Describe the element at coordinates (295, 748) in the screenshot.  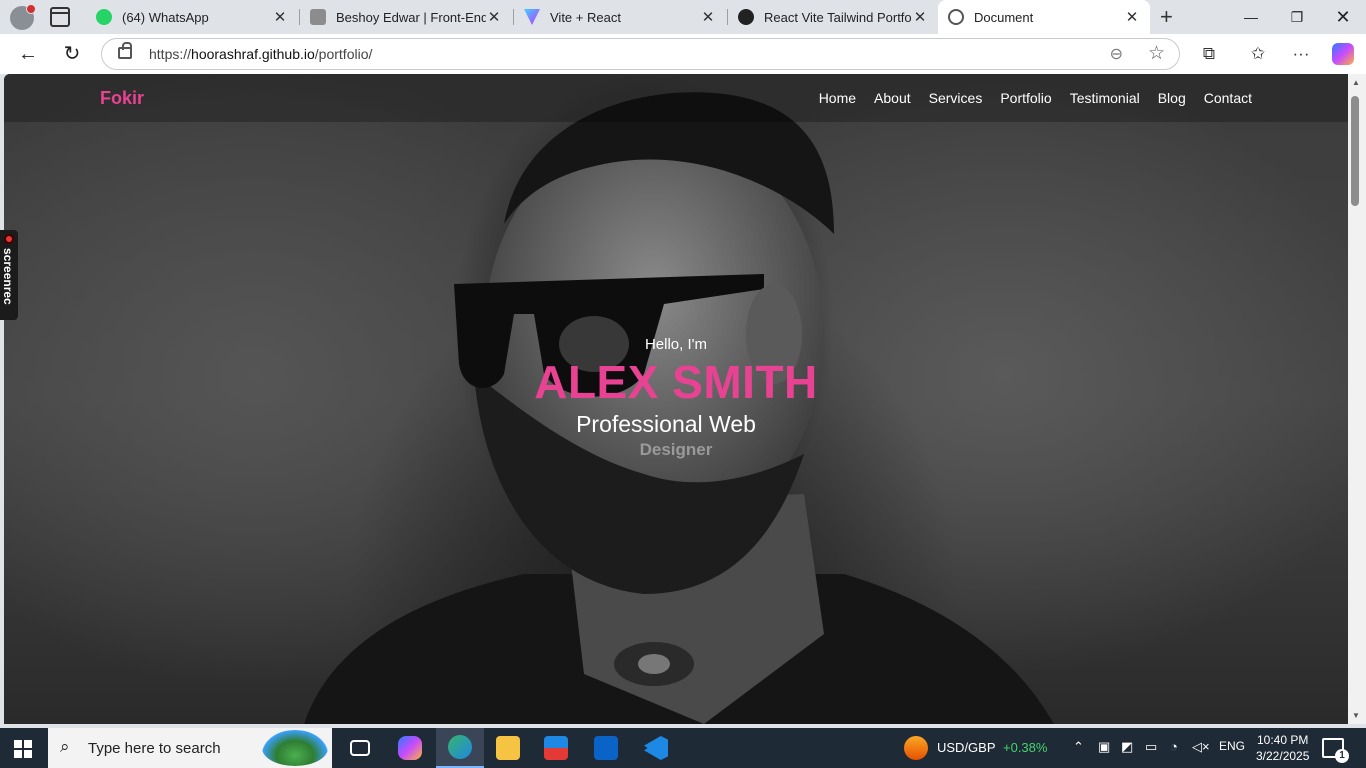
I see `search-highlight-icon` at that location.